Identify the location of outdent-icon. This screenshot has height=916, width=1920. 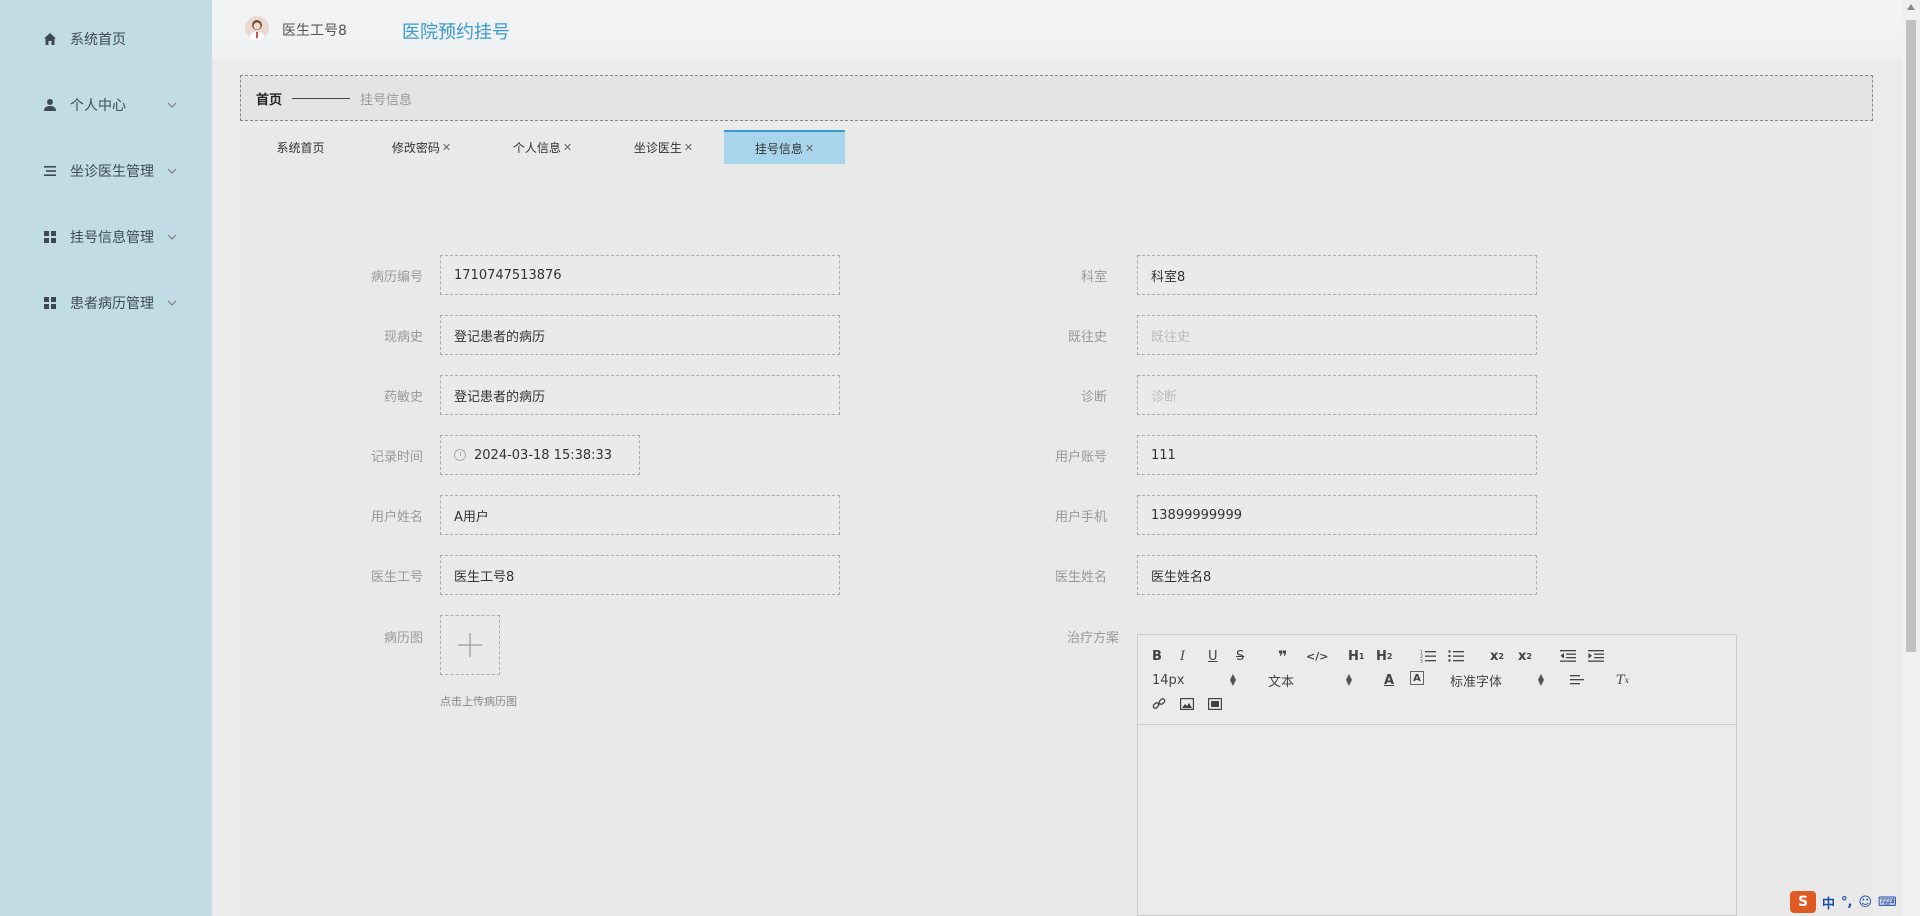
(1568, 656).